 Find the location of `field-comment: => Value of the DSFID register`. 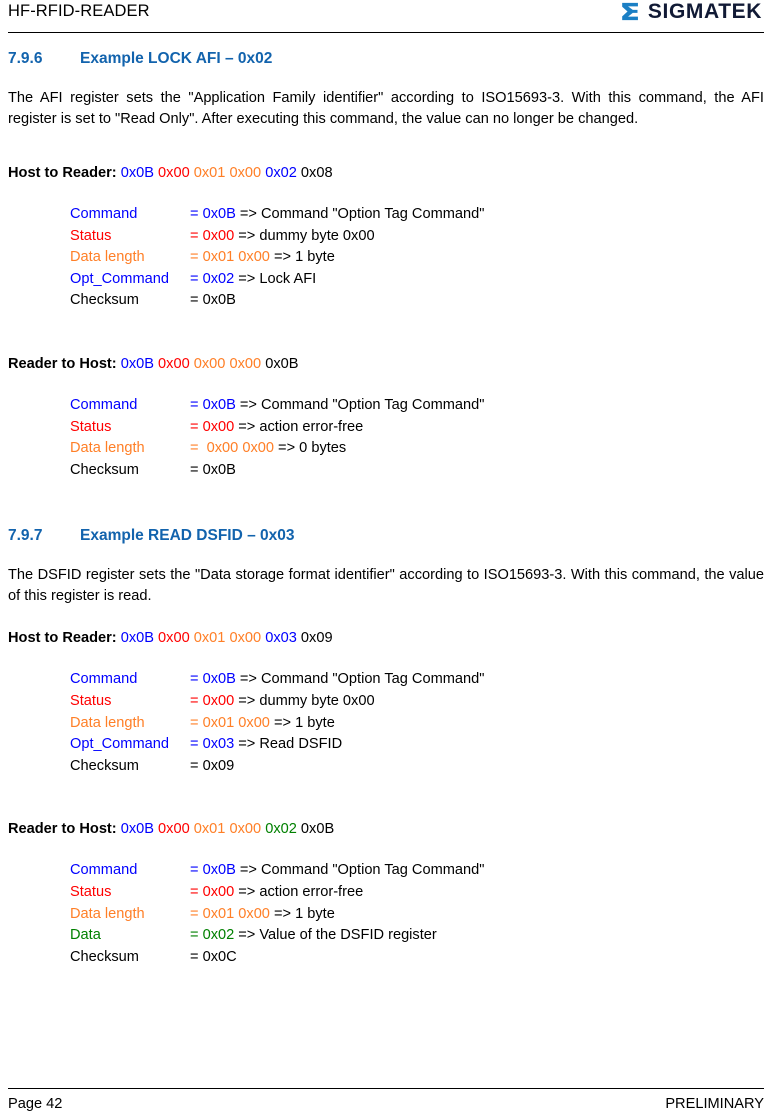

field-comment: => Value of the DSFID register is located at coordinates (335, 935).